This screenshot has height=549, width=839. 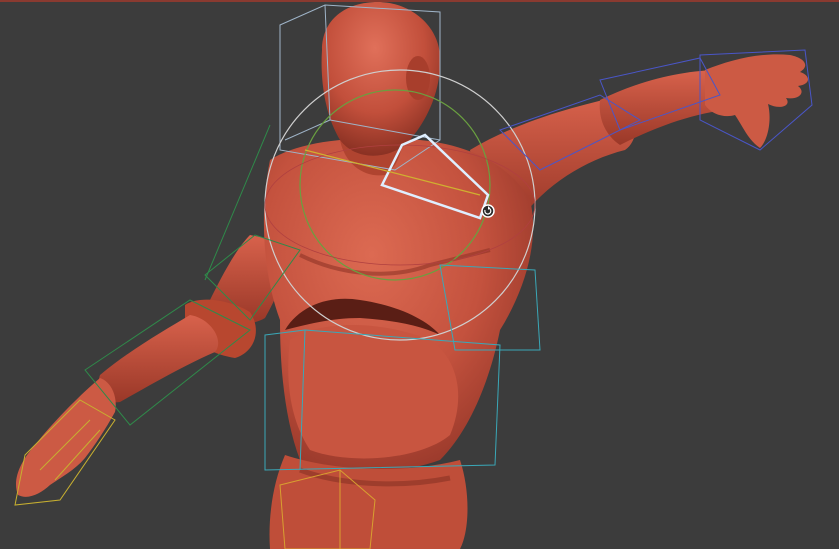 I want to click on left-forearm, so click(x=158, y=359).